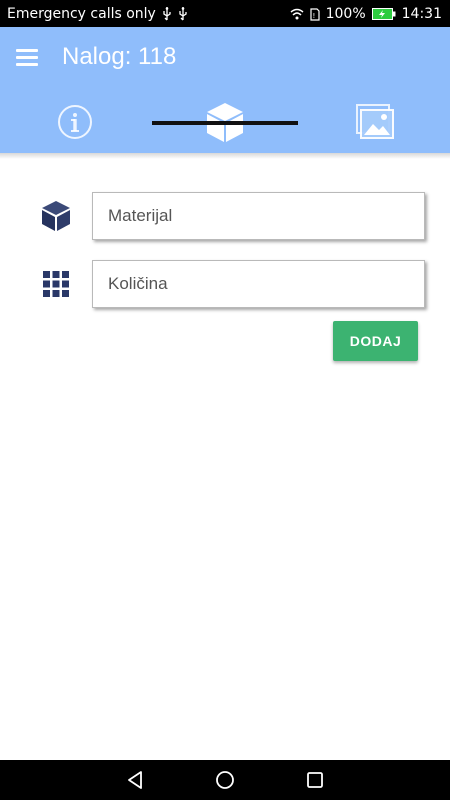 Image resolution: width=450 pixels, height=800 pixels. I want to click on system-nav-bar, so click(225, 780).